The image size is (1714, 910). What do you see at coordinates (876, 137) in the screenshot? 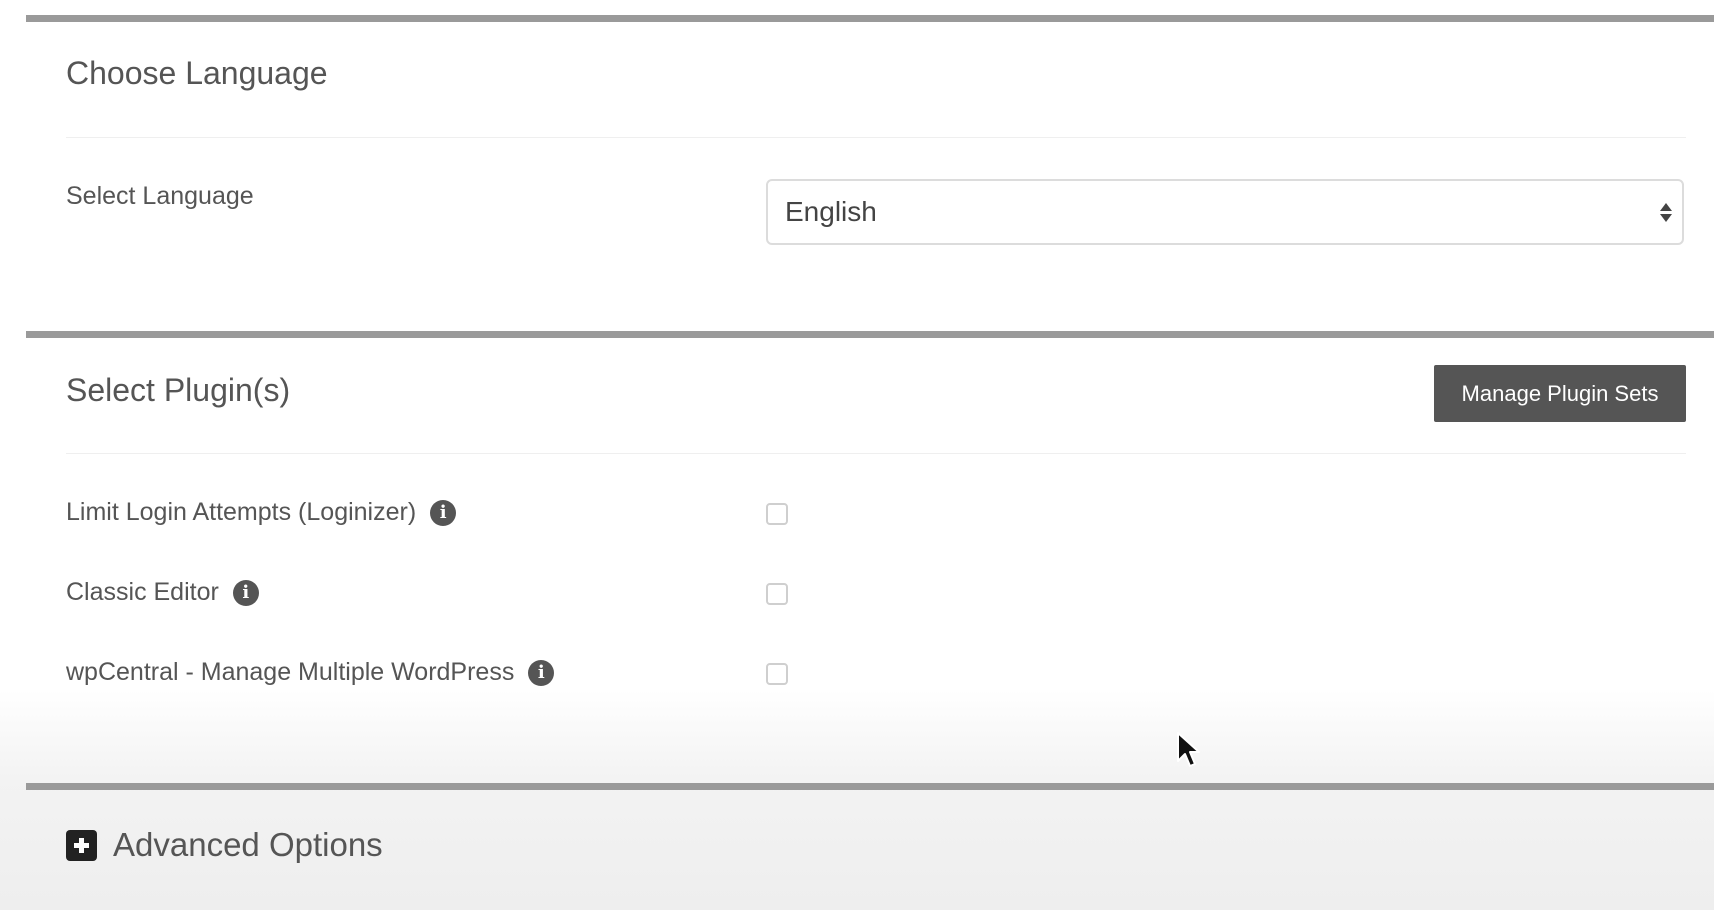
I see `language-header-divider` at bounding box center [876, 137].